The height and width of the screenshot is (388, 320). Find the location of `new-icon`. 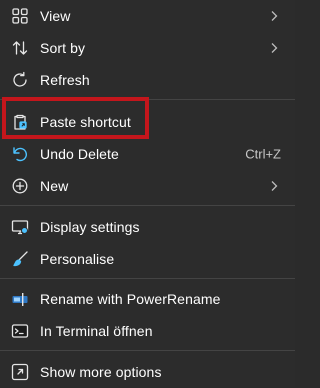

new-icon is located at coordinates (20, 186).